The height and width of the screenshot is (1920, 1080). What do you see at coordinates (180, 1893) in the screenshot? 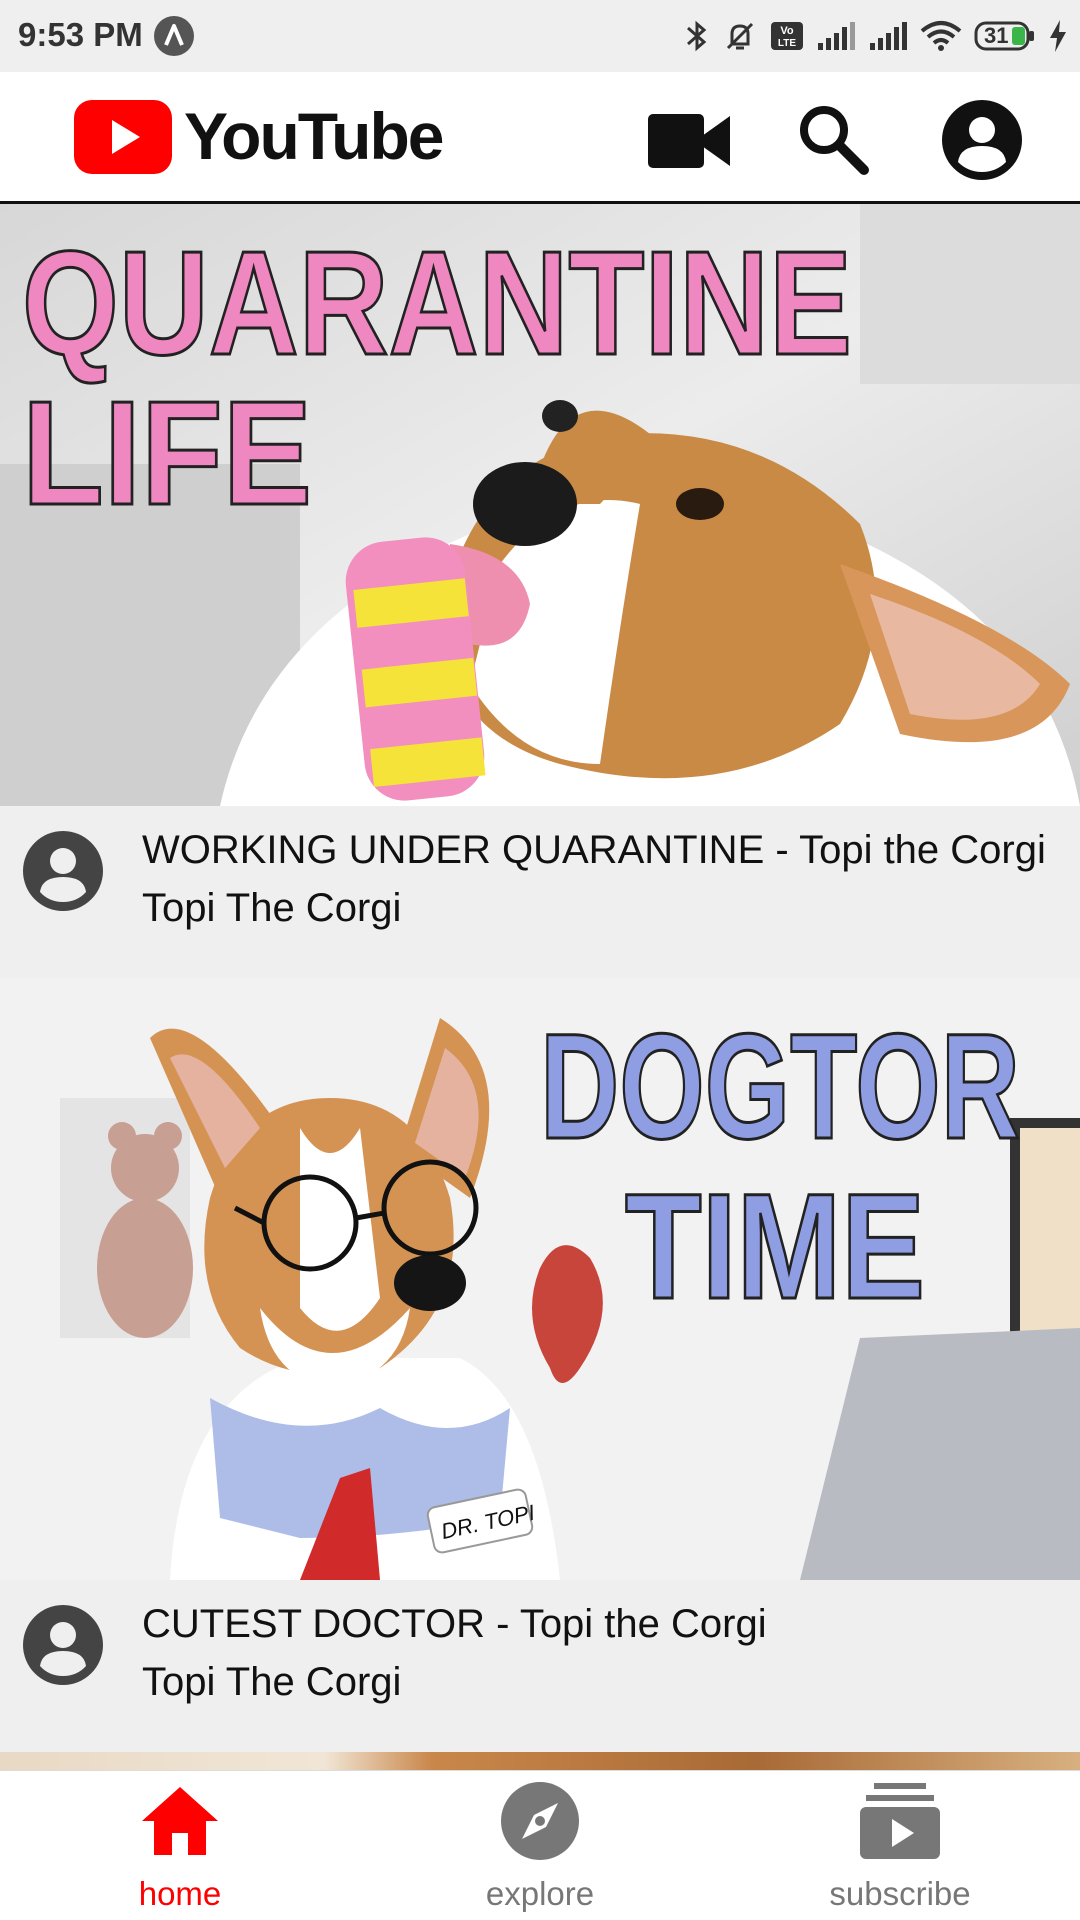
I see `nav-home-label: home` at bounding box center [180, 1893].